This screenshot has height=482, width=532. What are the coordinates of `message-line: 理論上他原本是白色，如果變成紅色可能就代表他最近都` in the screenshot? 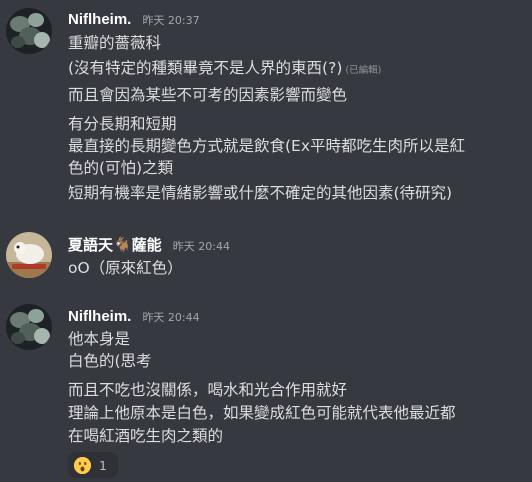 It's located at (262, 413).